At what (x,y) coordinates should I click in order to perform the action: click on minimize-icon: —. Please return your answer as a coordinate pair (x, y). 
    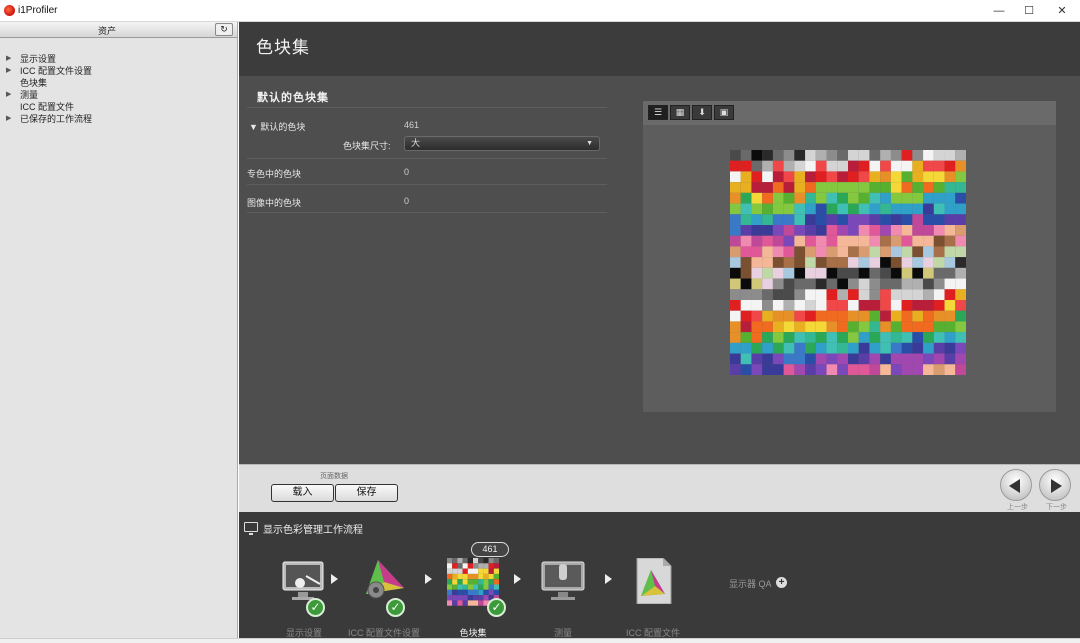
    Looking at the image, I should click on (999, 11).